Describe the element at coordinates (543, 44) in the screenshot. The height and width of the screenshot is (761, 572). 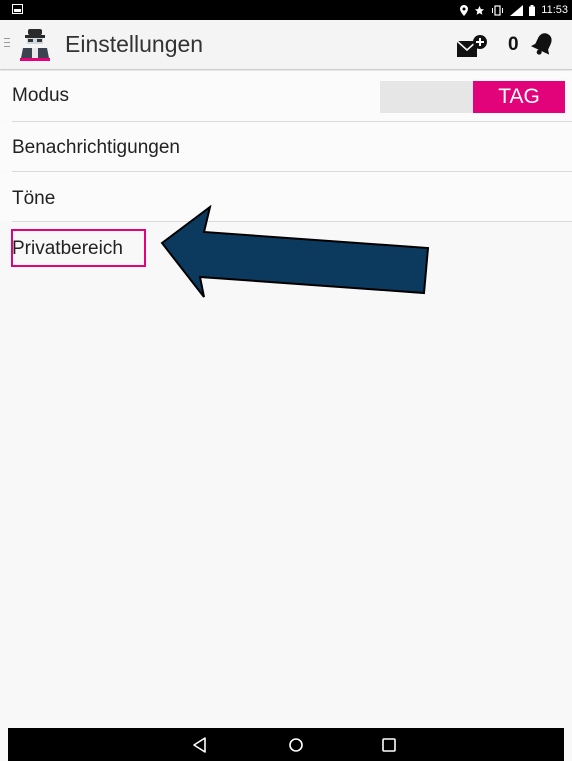
I see `bell-icon` at that location.